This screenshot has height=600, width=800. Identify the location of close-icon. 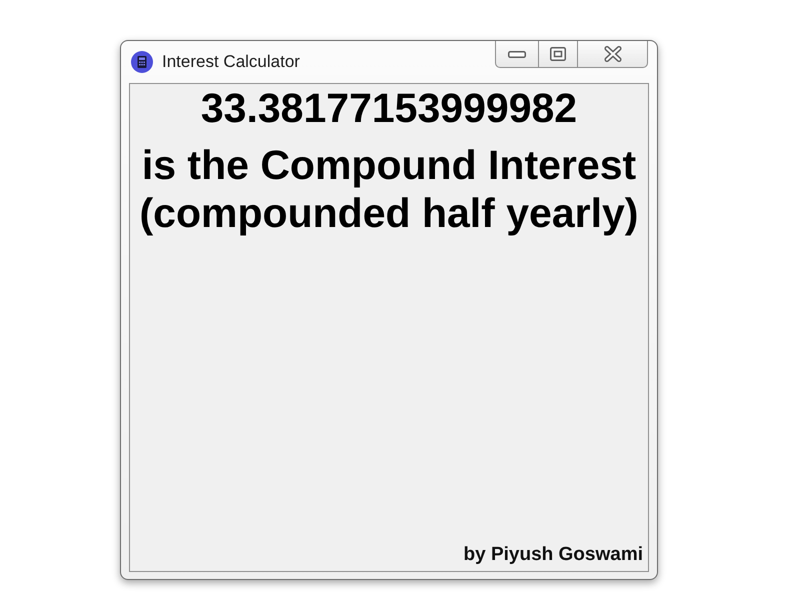
(613, 54).